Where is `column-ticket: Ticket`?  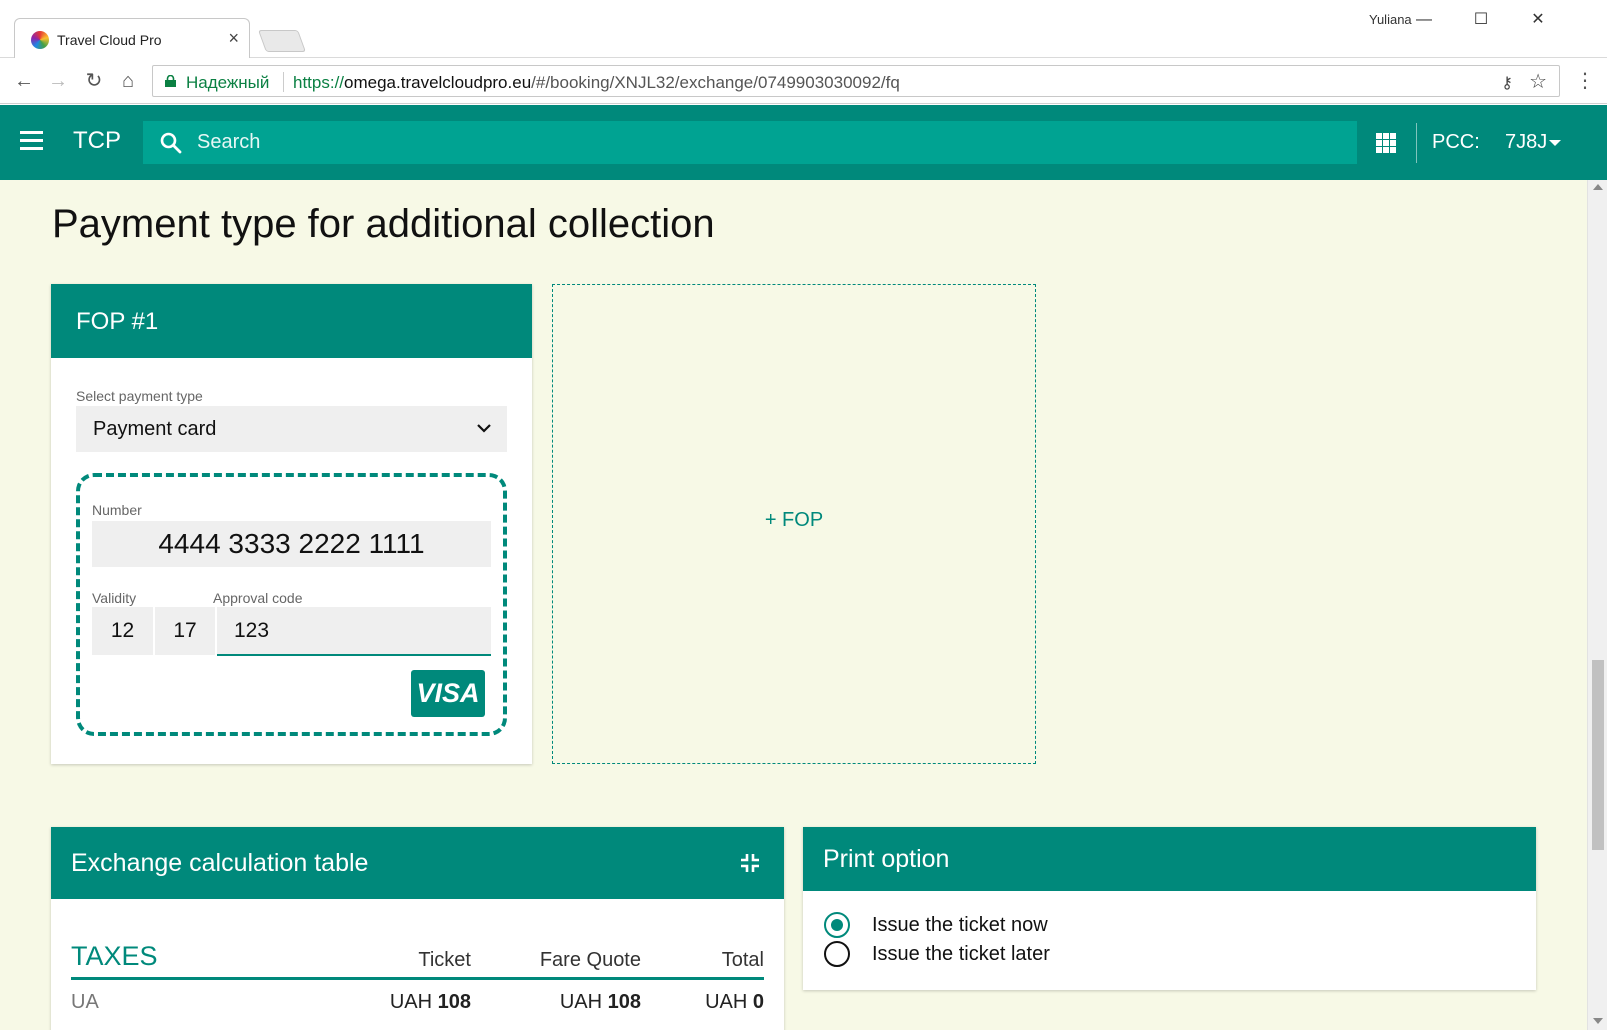
column-ticket: Ticket is located at coordinates (444, 960).